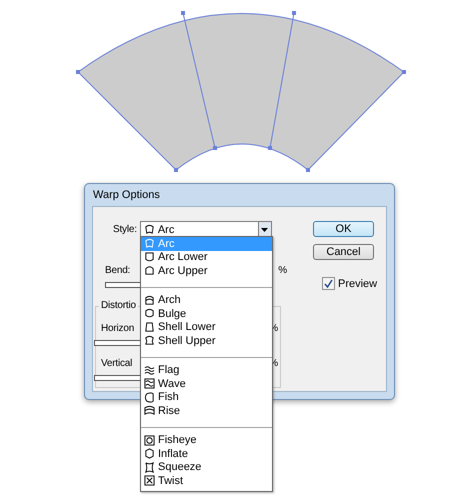 The image size is (474, 496). I want to click on menu-item: Arc Lower, so click(206, 257).